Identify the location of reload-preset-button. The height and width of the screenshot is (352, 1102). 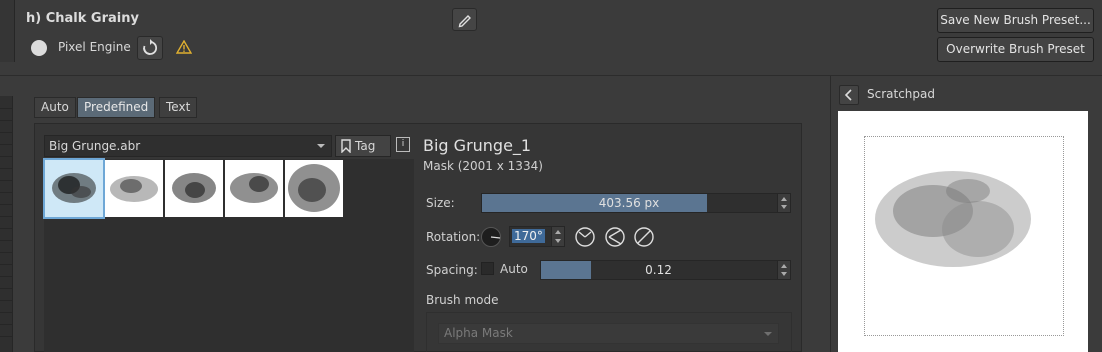
(150, 48).